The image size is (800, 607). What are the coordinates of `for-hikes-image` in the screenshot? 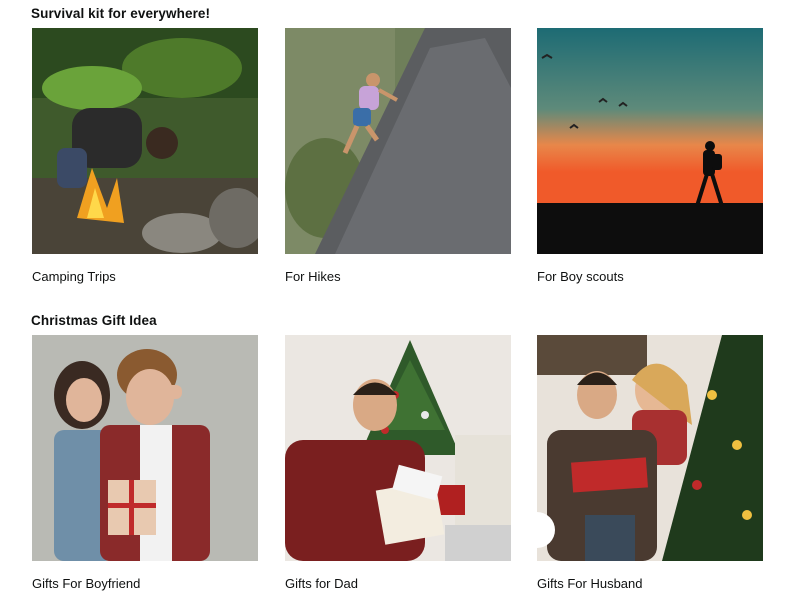 It's located at (398, 141).